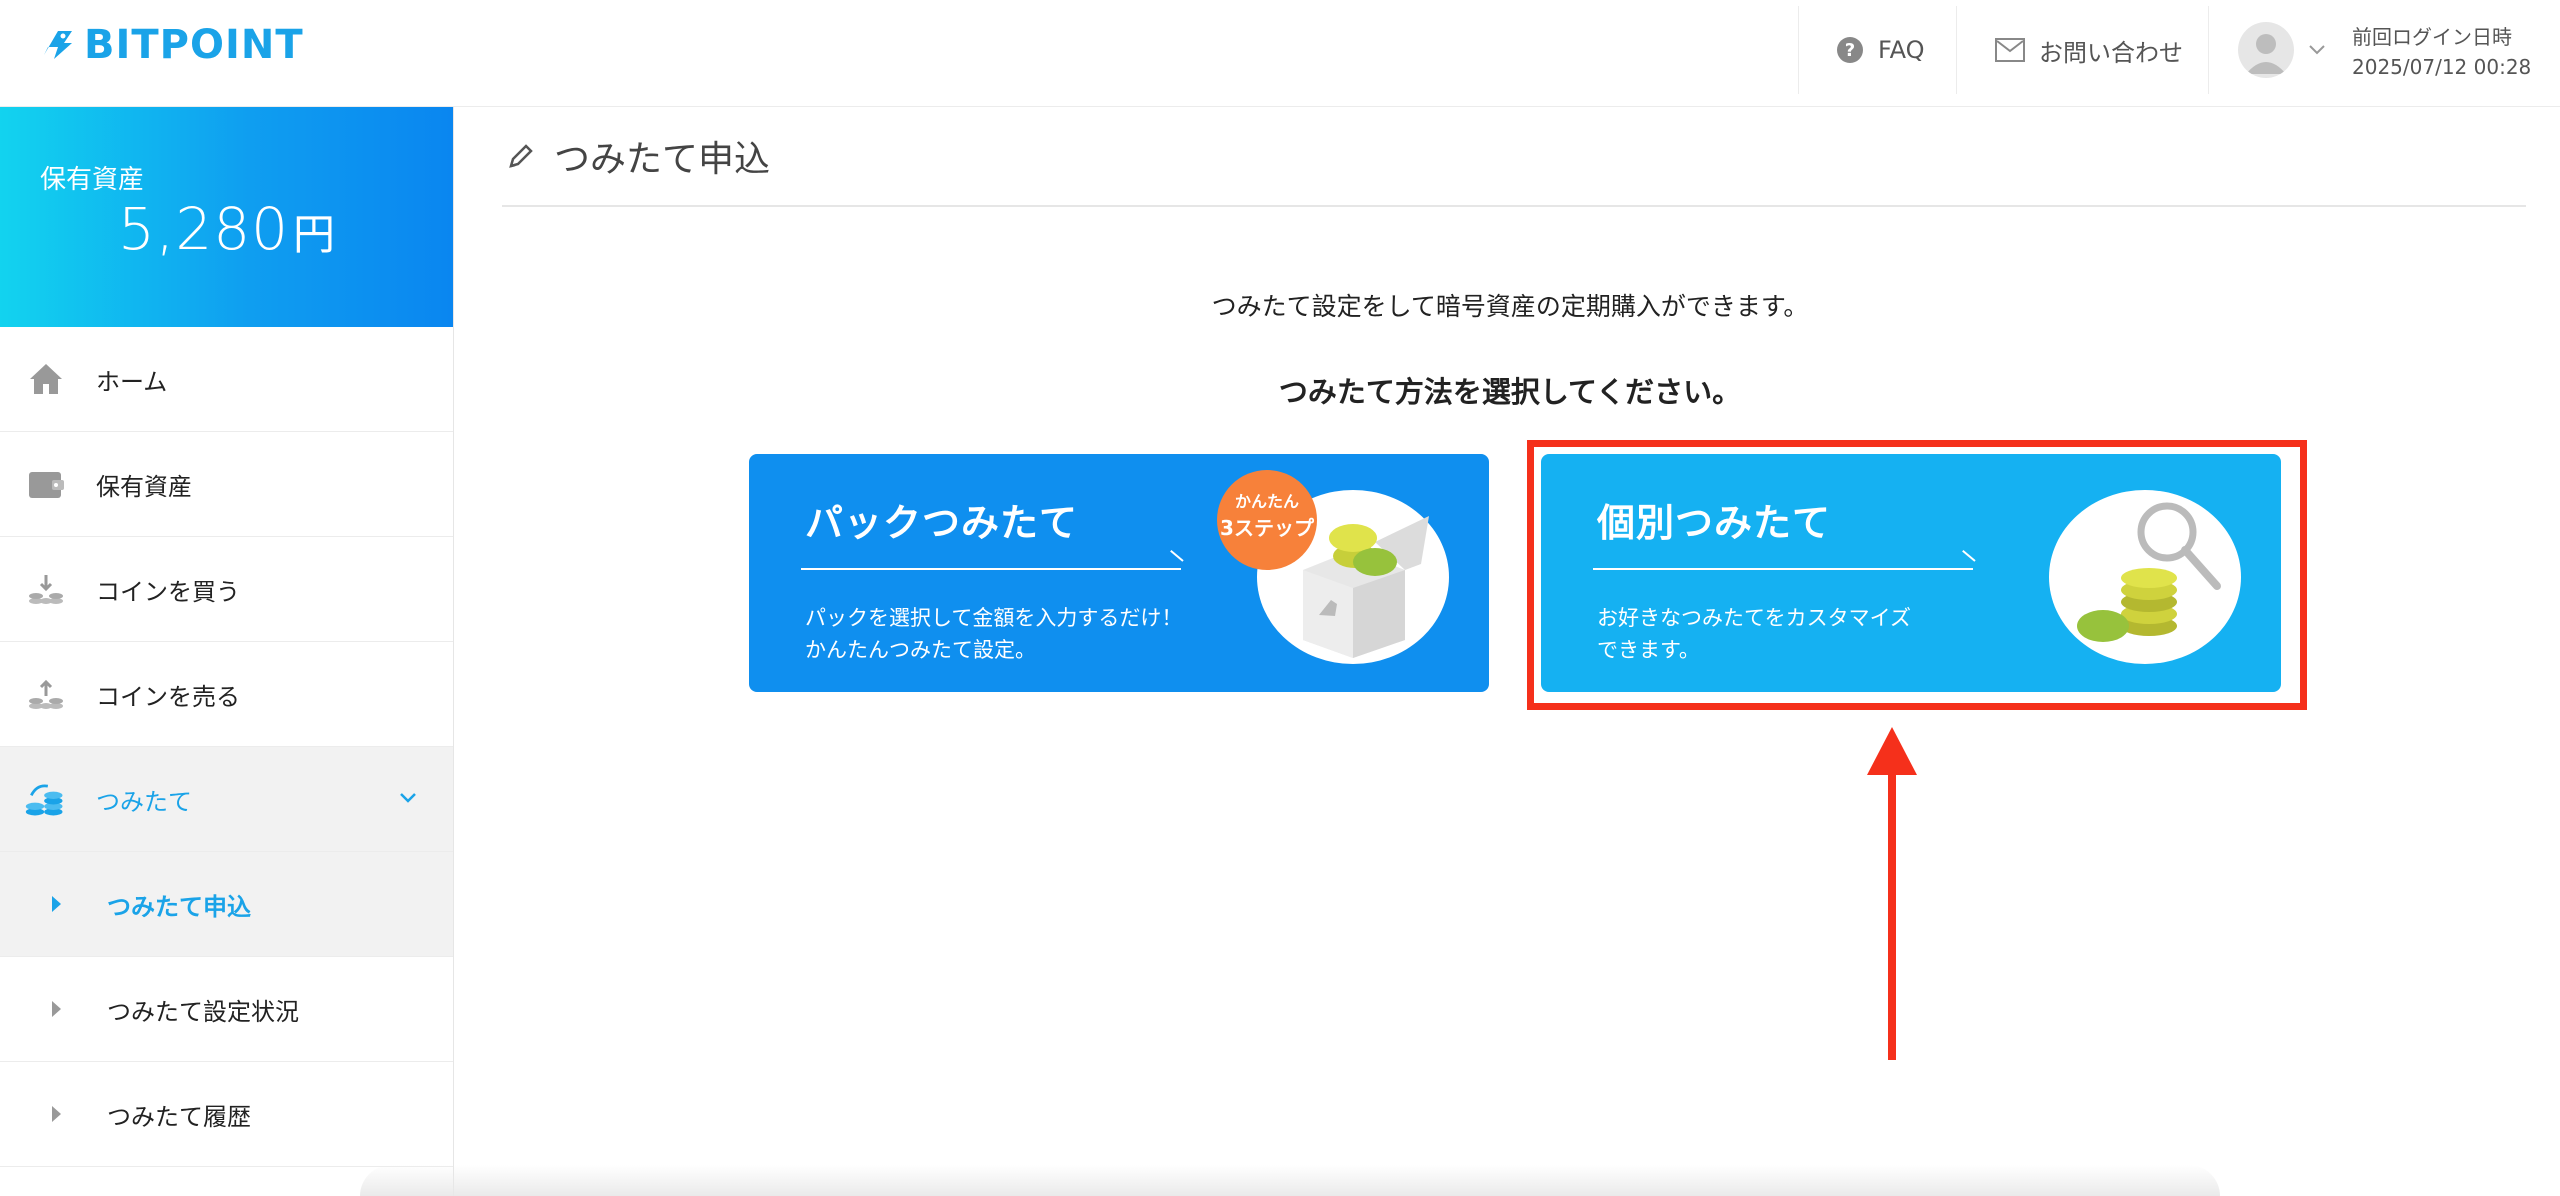  What do you see at coordinates (204, 229) in the screenshot?
I see `asset-amount: 5,280` at bounding box center [204, 229].